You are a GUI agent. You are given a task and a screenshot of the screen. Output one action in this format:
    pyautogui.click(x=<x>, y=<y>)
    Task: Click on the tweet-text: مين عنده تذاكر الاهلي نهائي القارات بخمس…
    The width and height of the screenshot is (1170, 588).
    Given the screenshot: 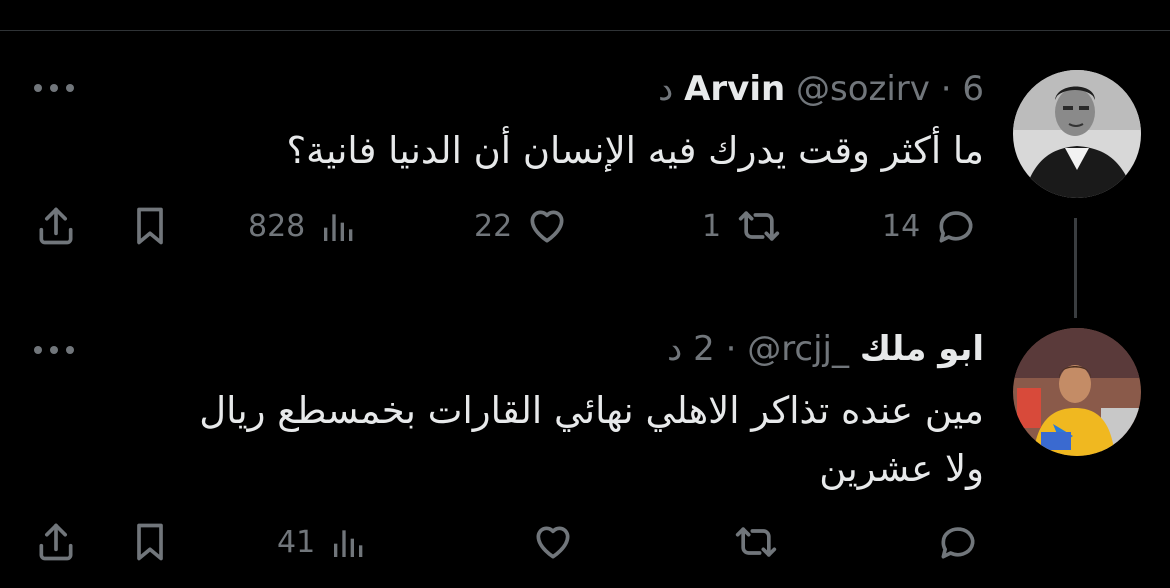 What is the action you would take?
    pyautogui.click(x=591, y=439)
    